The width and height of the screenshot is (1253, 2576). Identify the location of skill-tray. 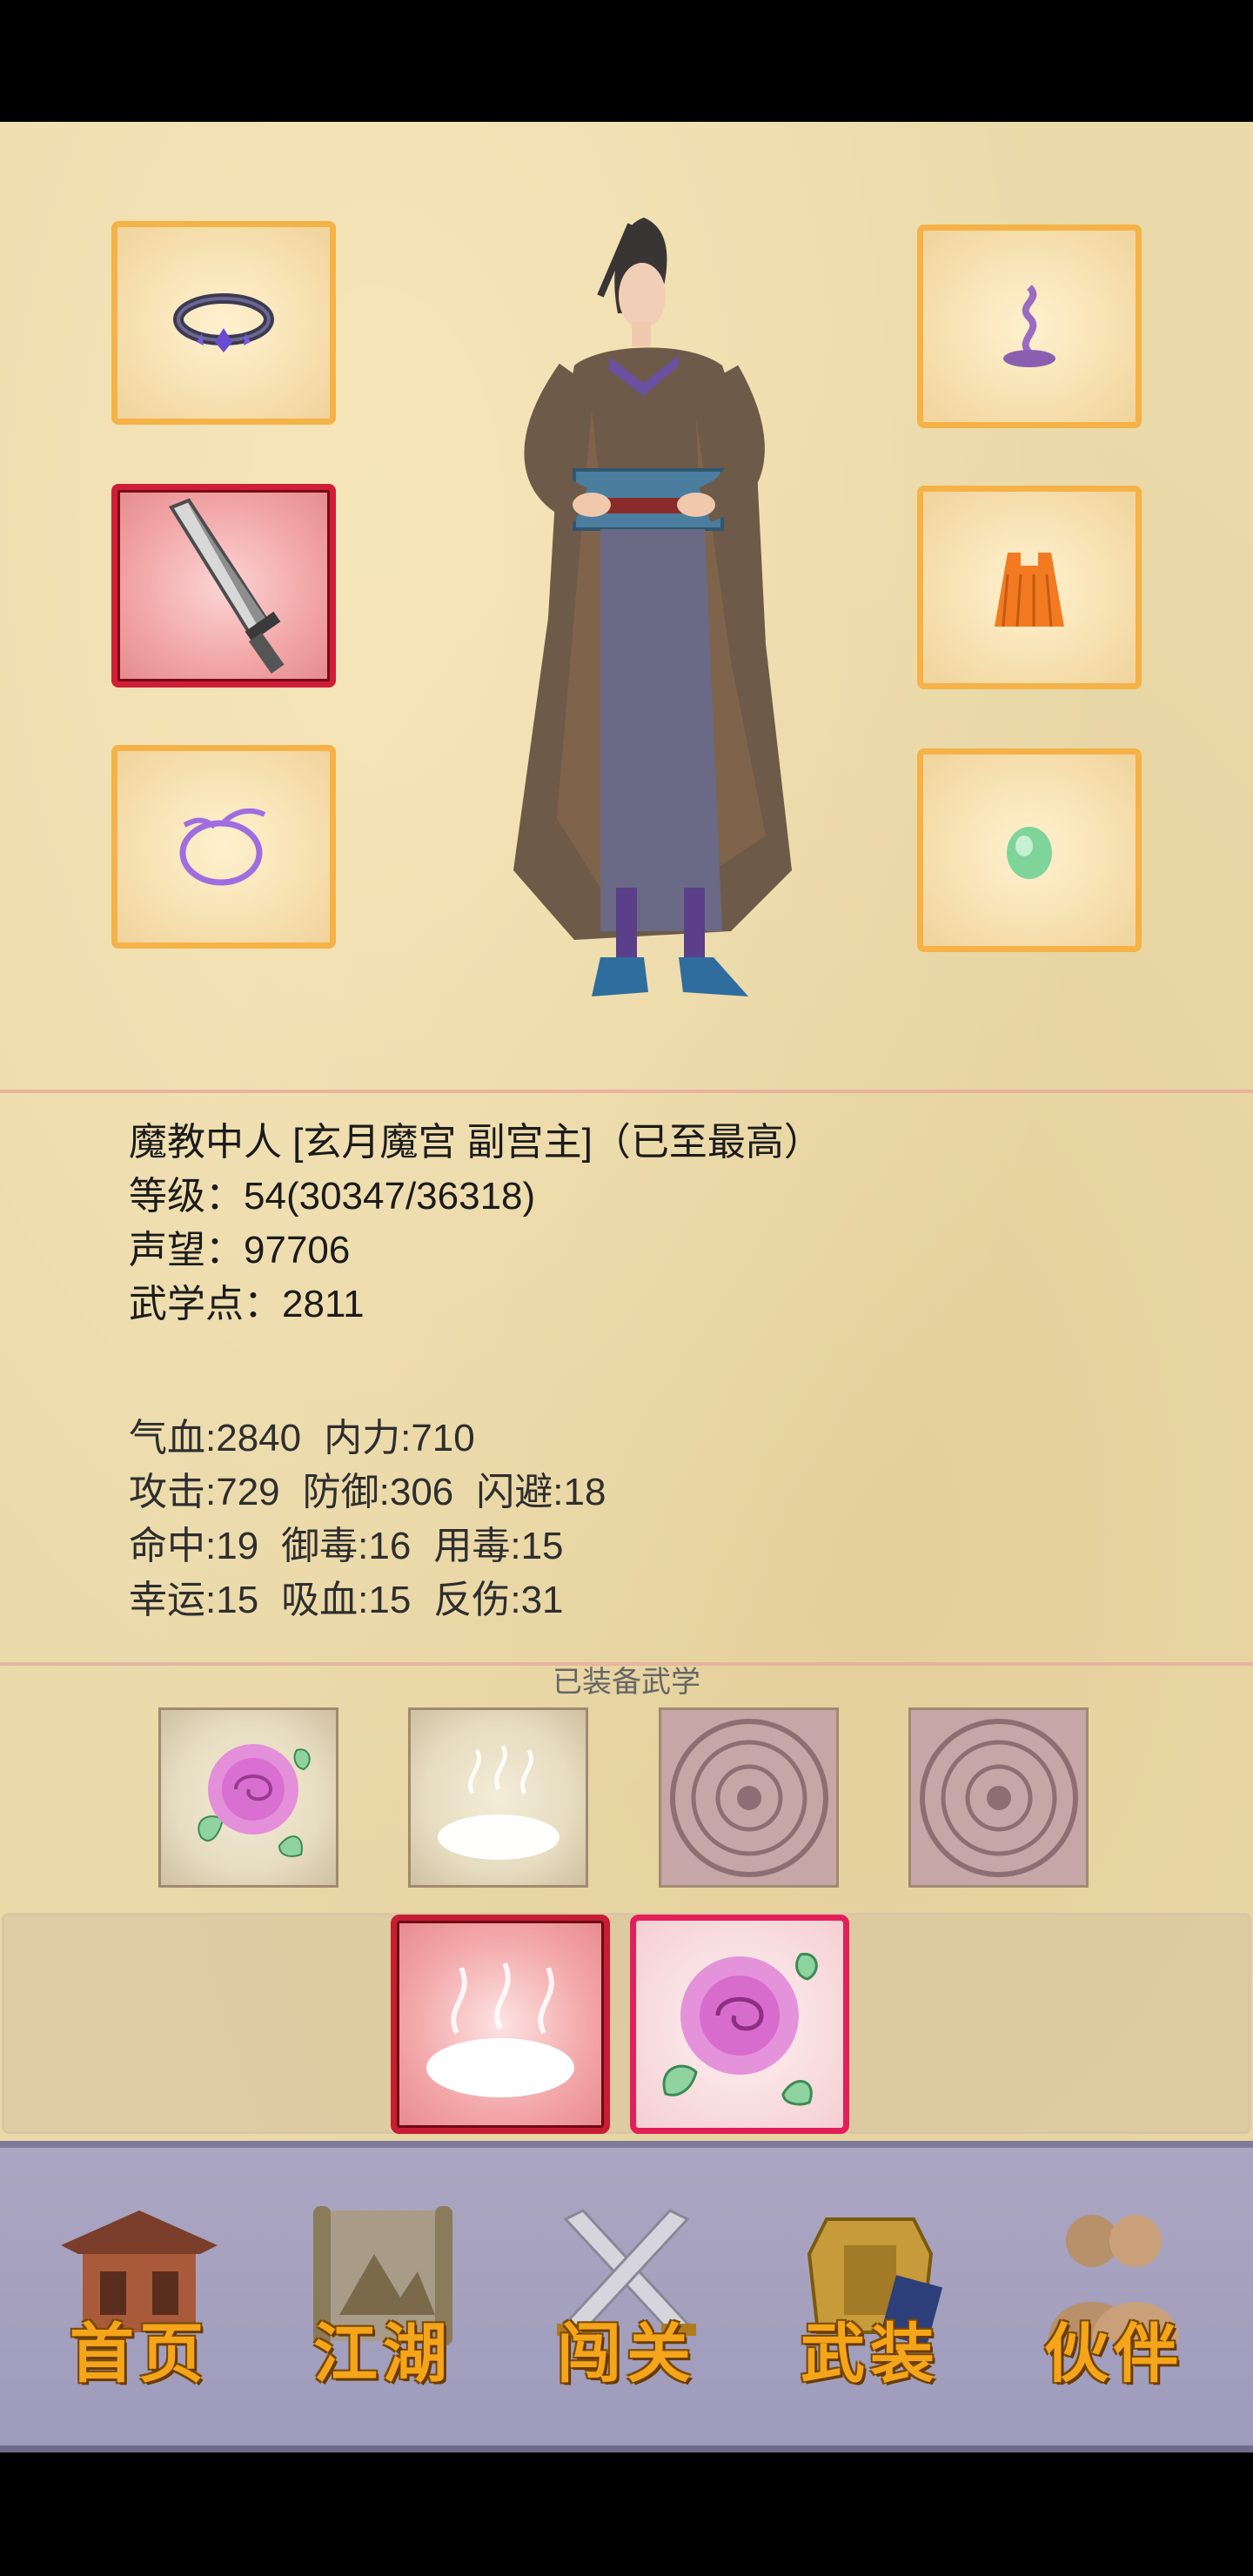
(626, 2023).